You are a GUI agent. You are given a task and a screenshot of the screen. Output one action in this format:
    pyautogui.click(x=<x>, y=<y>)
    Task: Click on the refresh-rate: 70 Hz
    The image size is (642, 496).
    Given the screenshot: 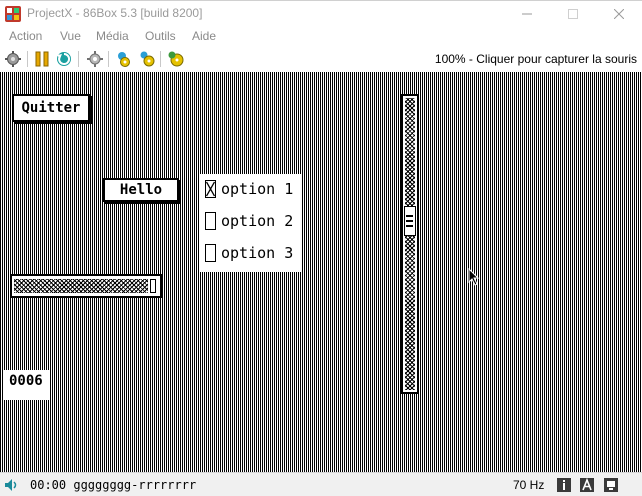 What is the action you would take?
    pyautogui.click(x=529, y=485)
    